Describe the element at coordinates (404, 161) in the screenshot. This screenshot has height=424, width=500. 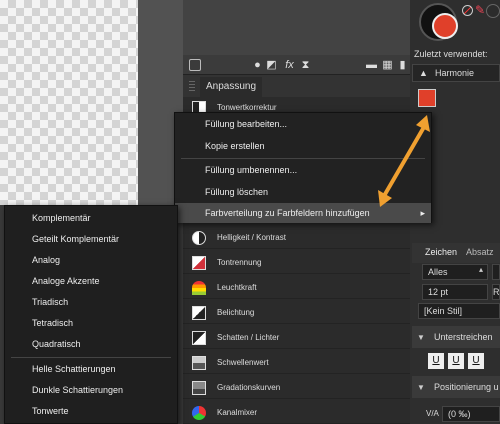
I see `annotation-arrow-icon` at that location.